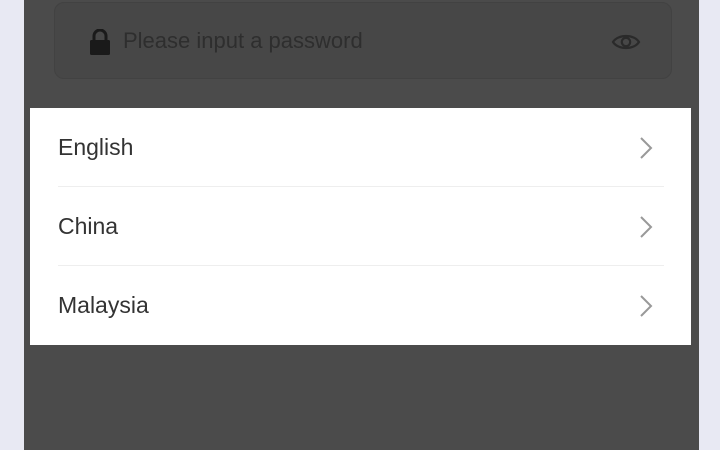  What do you see at coordinates (361, 147) in the screenshot?
I see `language-option-english: English` at bounding box center [361, 147].